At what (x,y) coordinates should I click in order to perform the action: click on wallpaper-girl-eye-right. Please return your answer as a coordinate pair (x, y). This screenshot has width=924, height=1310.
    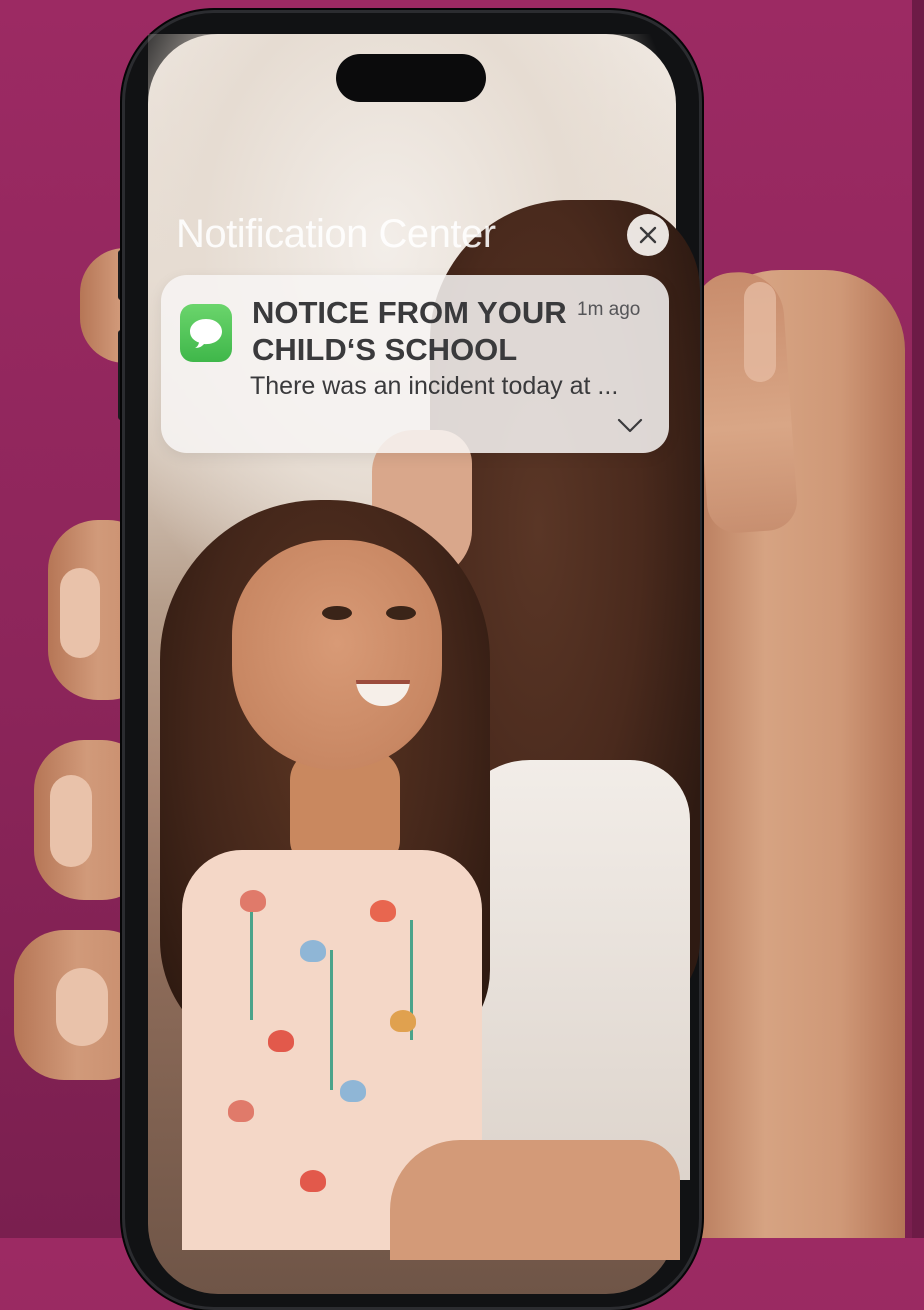
    Looking at the image, I should click on (401, 613).